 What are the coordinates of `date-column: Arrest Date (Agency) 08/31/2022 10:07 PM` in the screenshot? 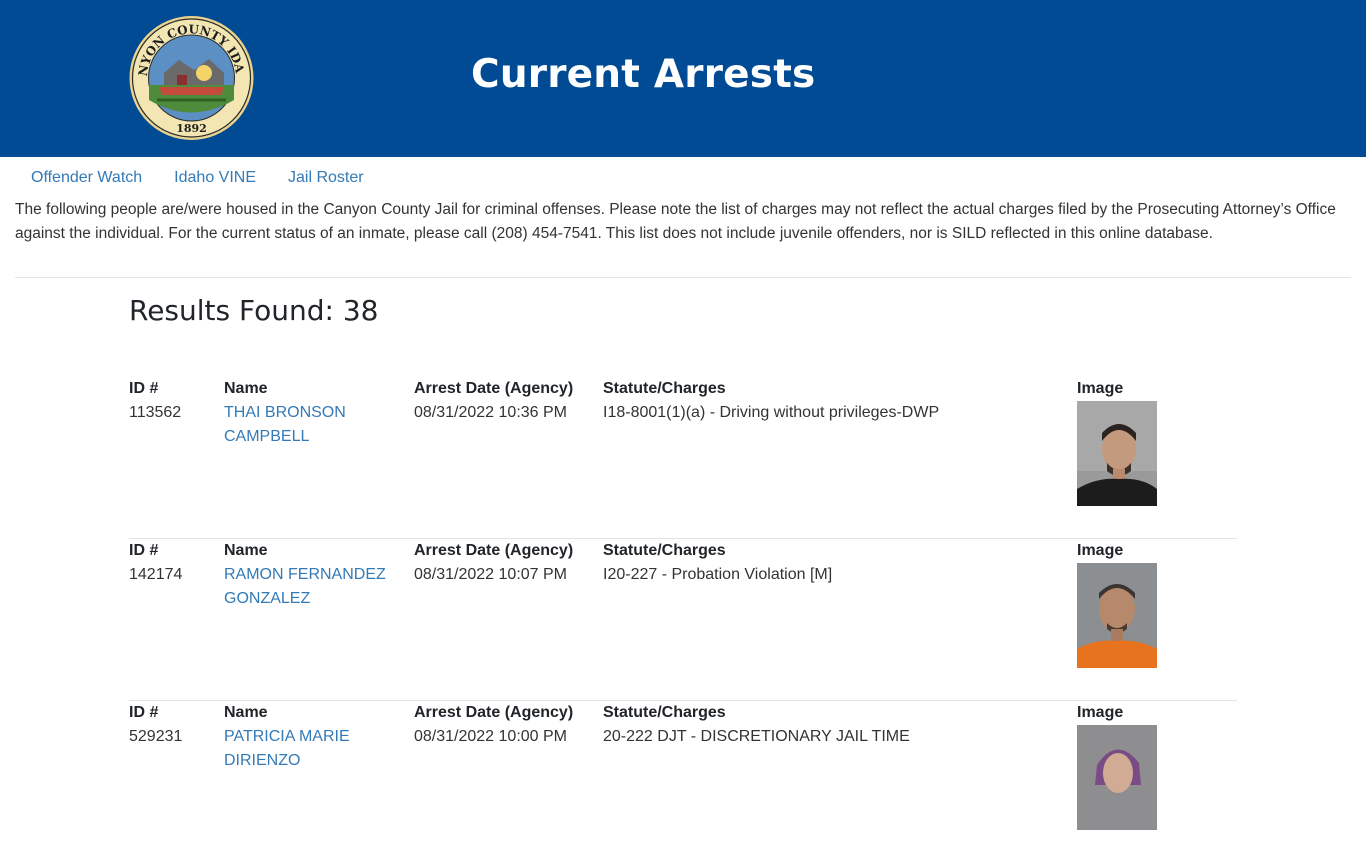 It's located at (506, 563).